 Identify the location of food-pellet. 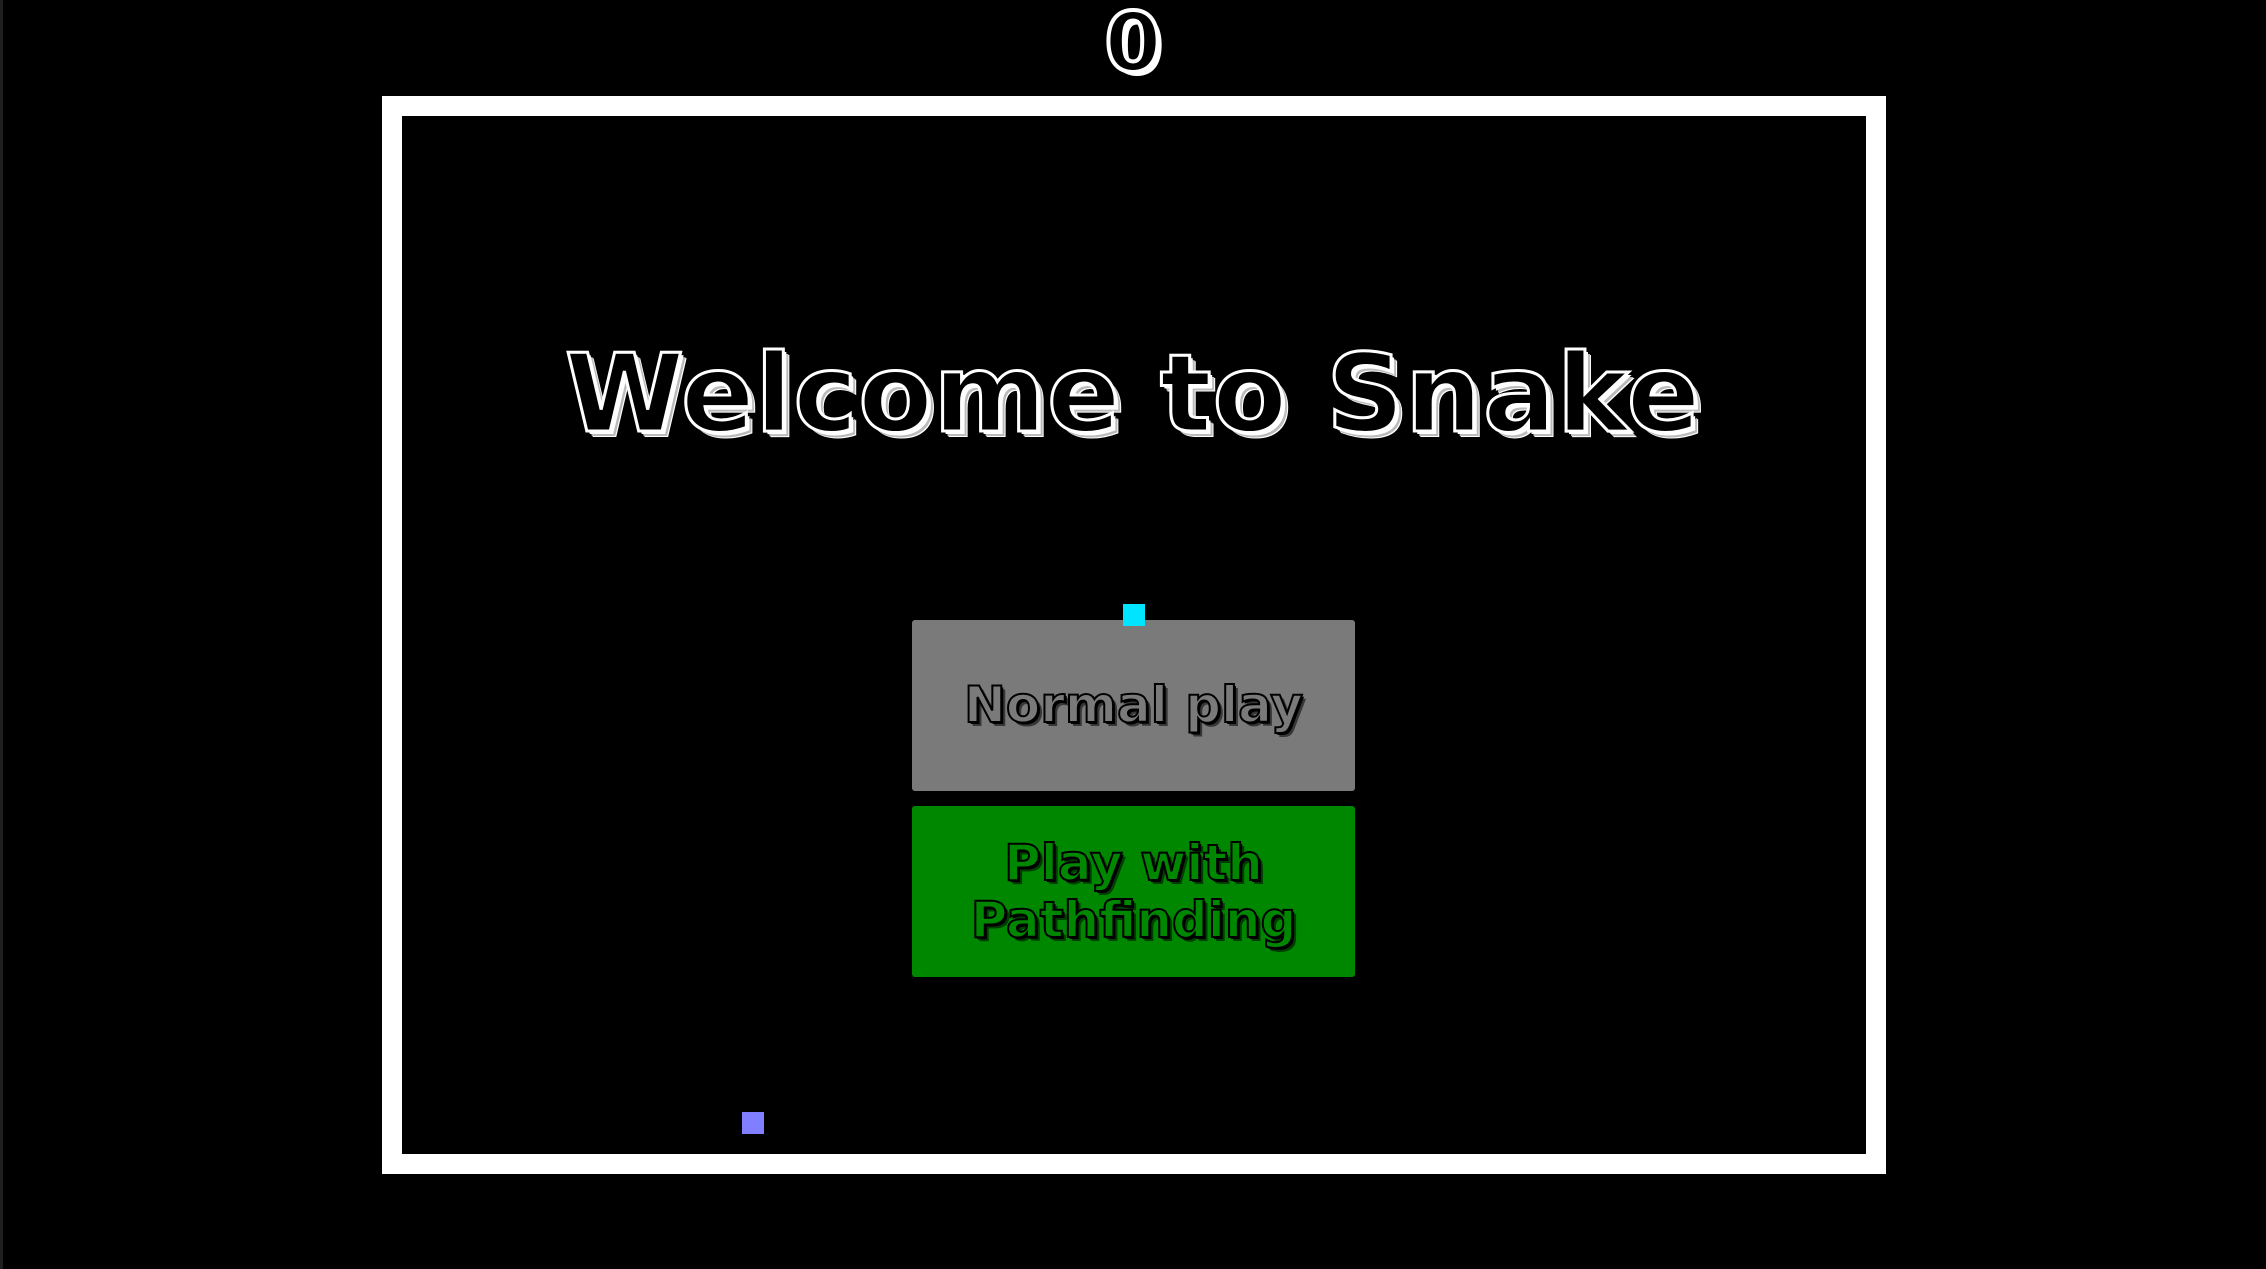
(753, 1123).